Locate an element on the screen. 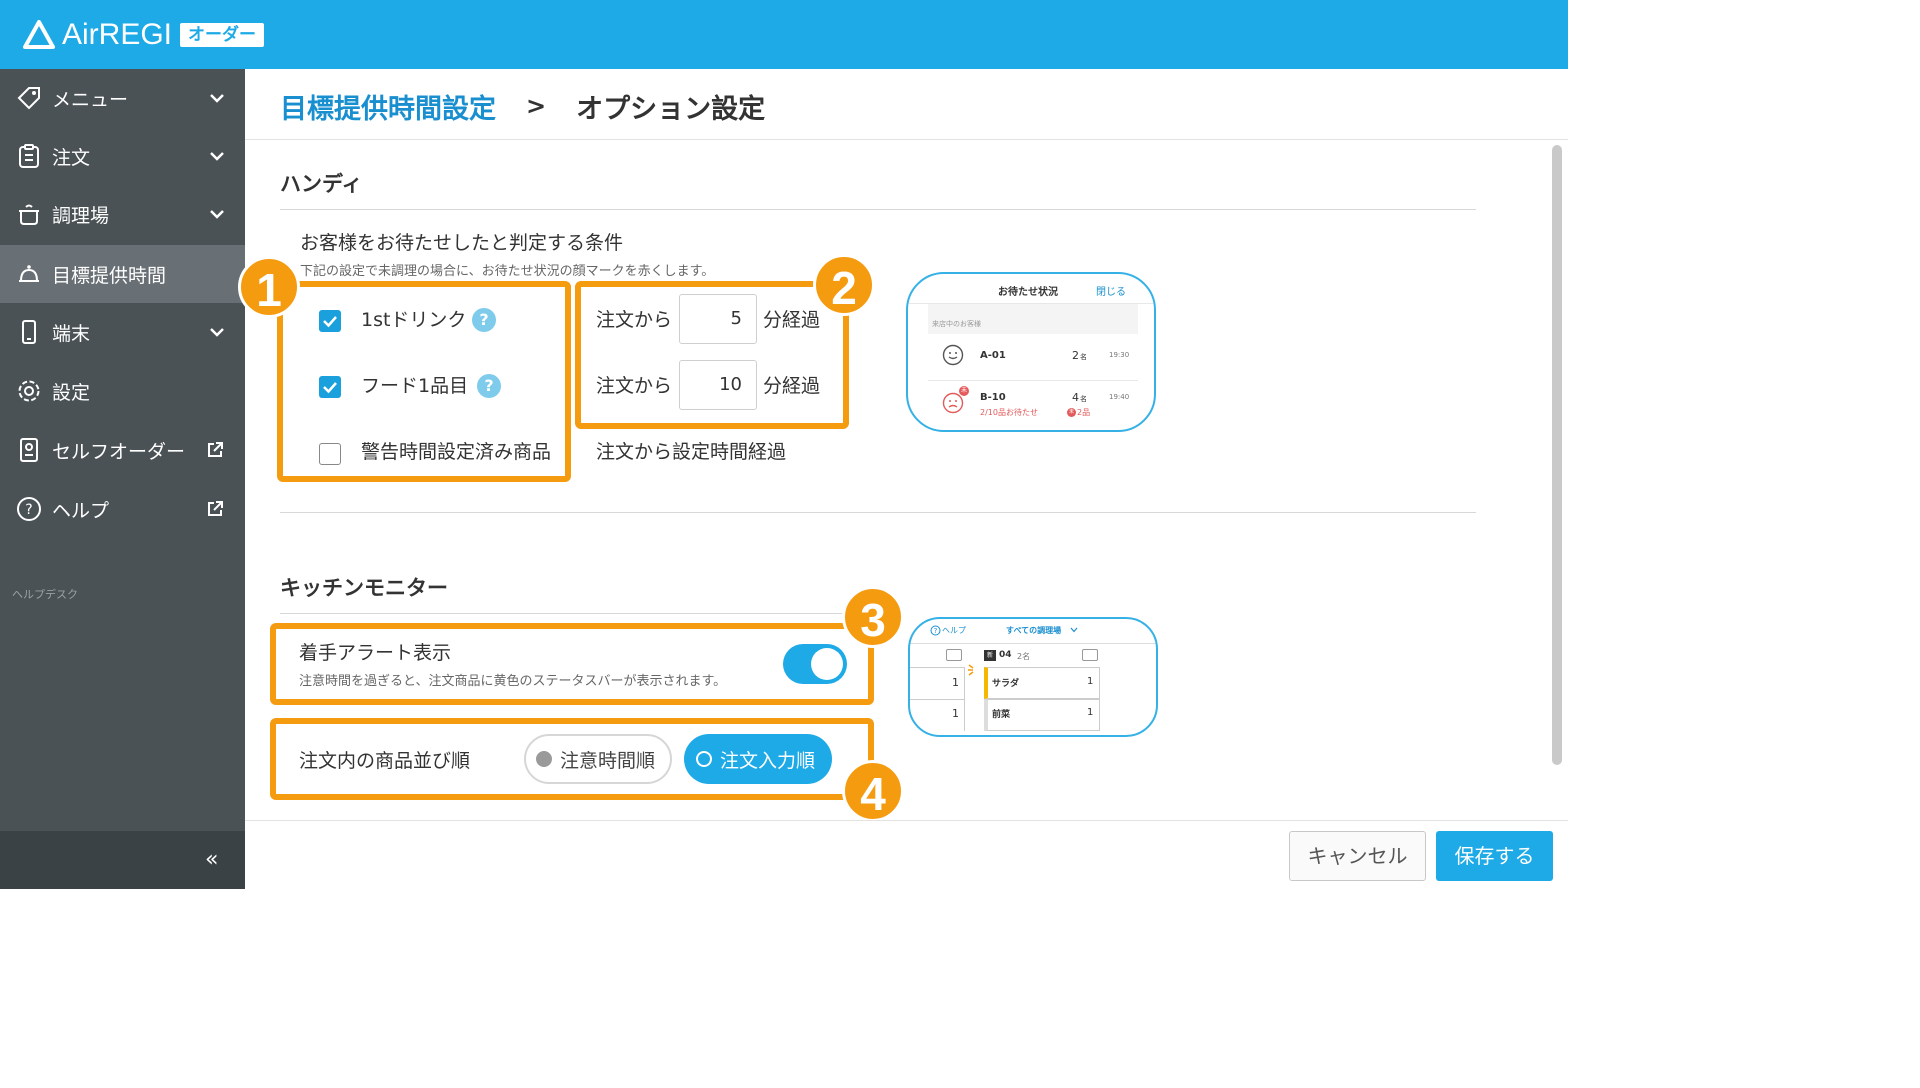 Image resolution: width=1920 pixels, height=1088 pixels. sidebar-item-label: 設定 is located at coordinates (71, 392).